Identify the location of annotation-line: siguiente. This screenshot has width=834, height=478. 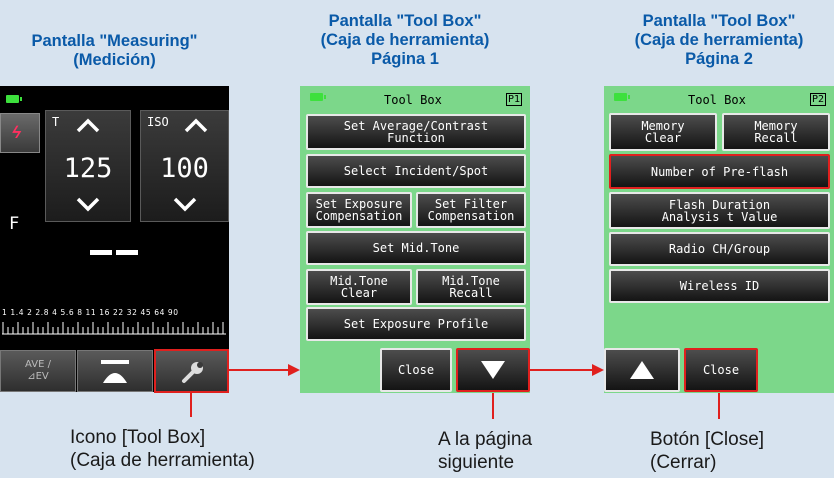
(476, 462).